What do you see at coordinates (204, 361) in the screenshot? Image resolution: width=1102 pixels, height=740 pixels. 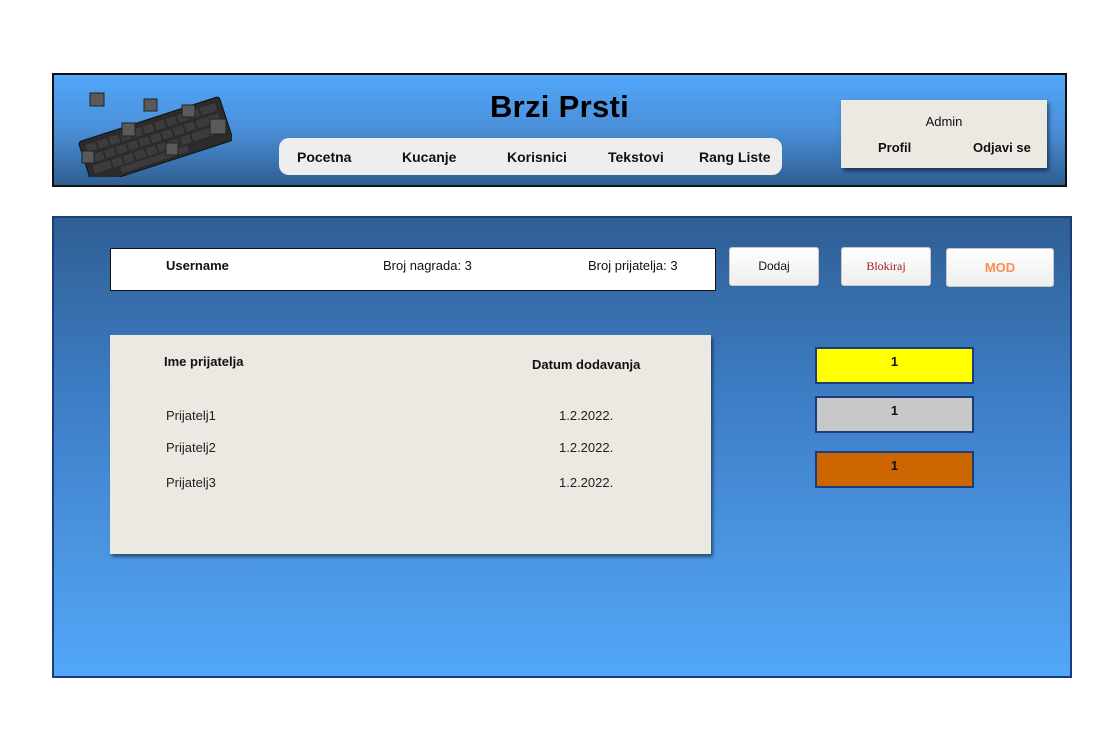 I see `column-header-name: Ime prijatelja` at bounding box center [204, 361].